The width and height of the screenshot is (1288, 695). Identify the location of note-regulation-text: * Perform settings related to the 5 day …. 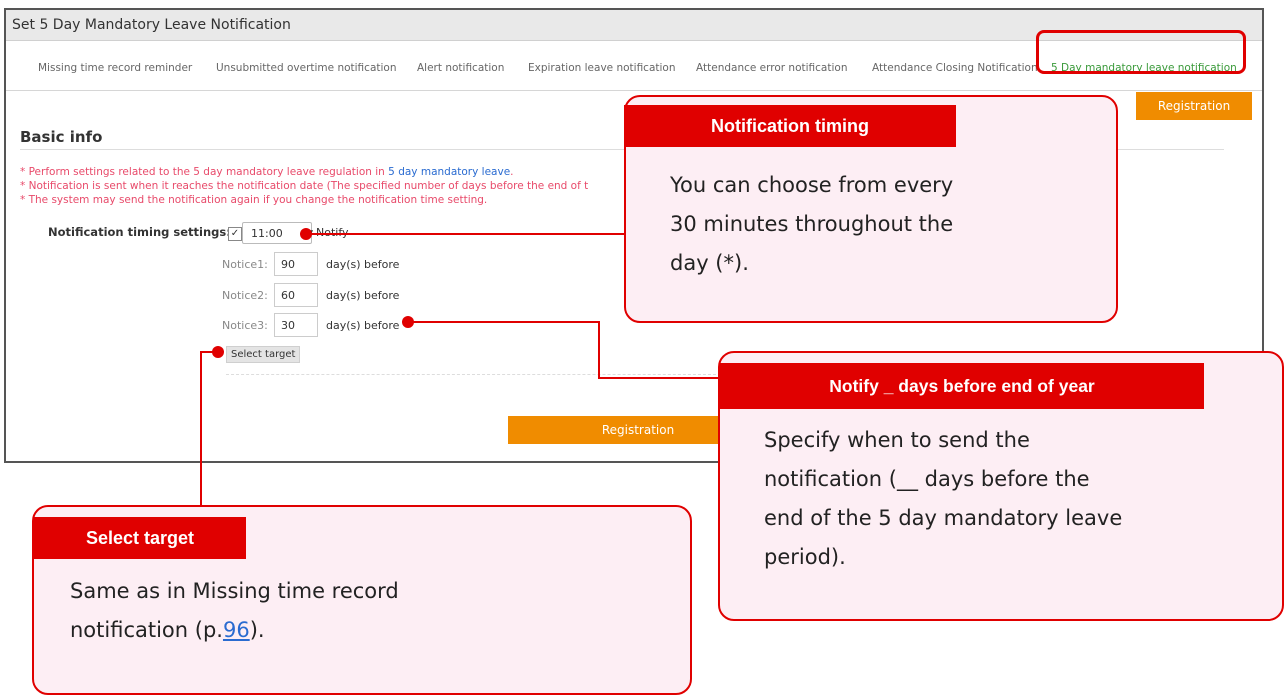
(204, 172).